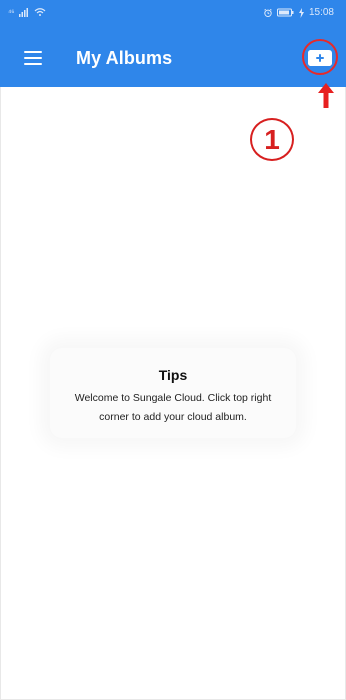 This screenshot has height=700, width=346. I want to click on step-number-badge: 1, so click(272, 139).